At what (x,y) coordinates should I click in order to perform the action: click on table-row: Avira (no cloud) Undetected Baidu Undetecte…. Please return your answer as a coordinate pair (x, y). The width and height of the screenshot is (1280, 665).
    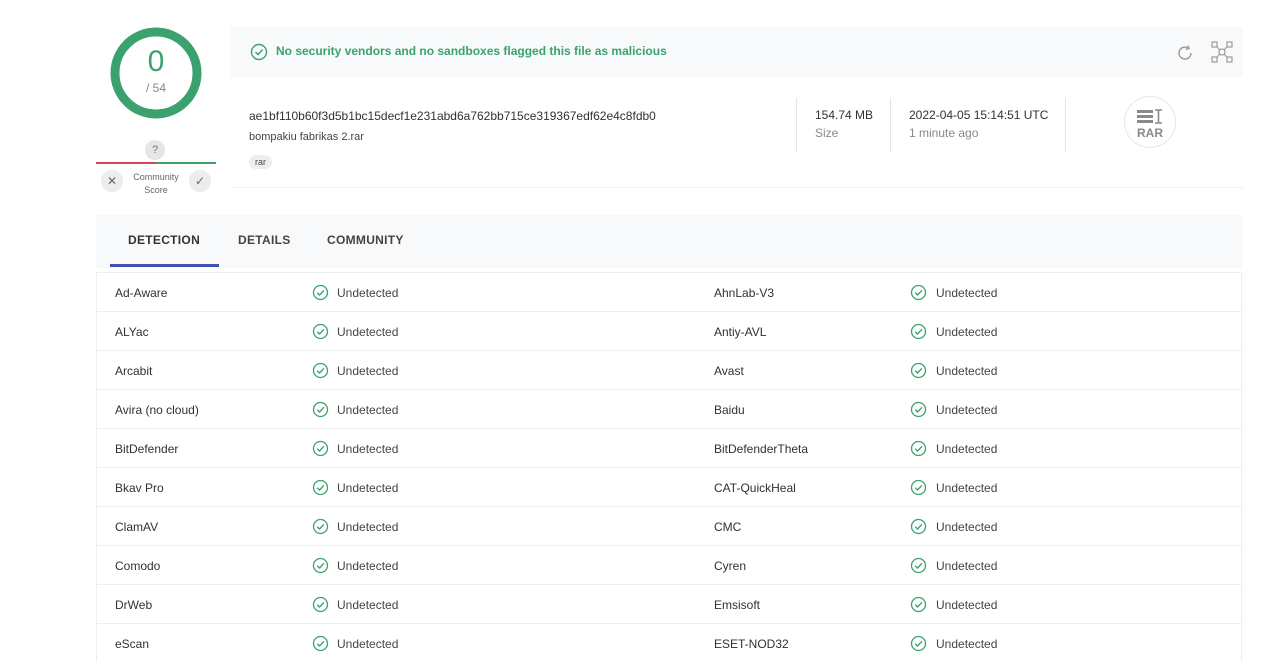
    Looking at the image, I should click on (669, 408).